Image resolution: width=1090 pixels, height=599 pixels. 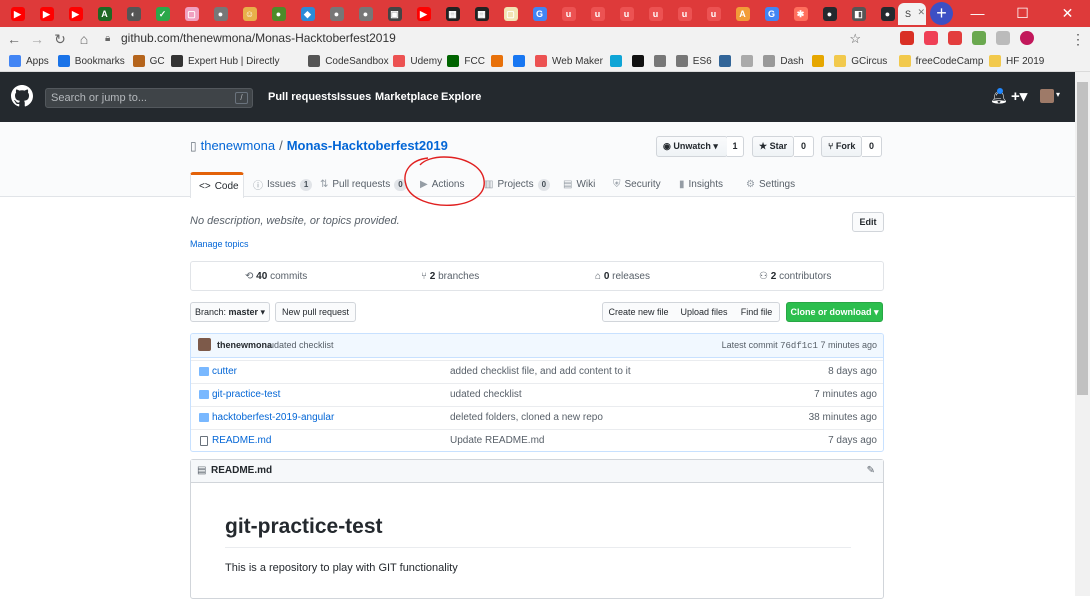 I want to click on bookmark-item: Expert Hub | Directly, so click(x=225, y=61).